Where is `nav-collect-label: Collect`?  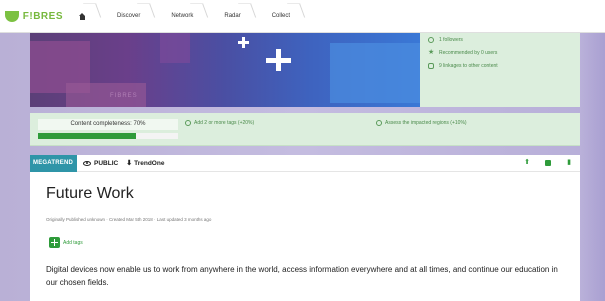
nav-collect-label: Collect is located at coordinates (281, 16).